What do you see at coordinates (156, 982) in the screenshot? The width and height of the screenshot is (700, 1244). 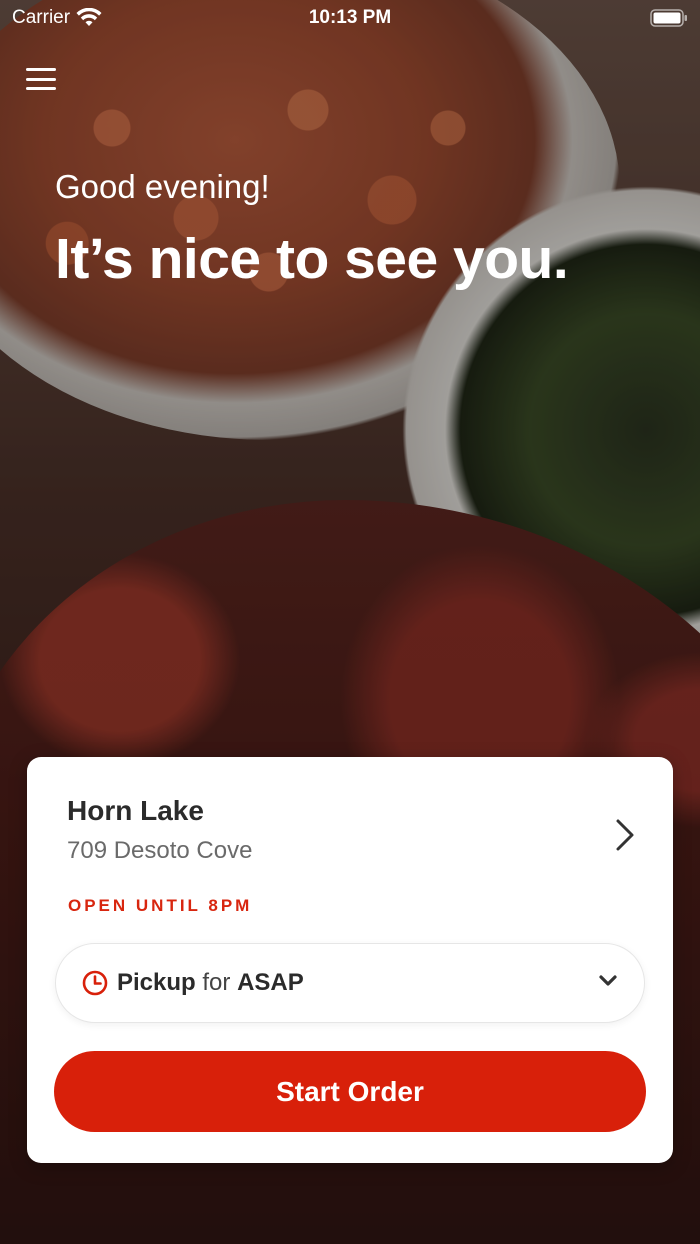 I see `order-type-label: Pickup` at bounding box center [156, 982].